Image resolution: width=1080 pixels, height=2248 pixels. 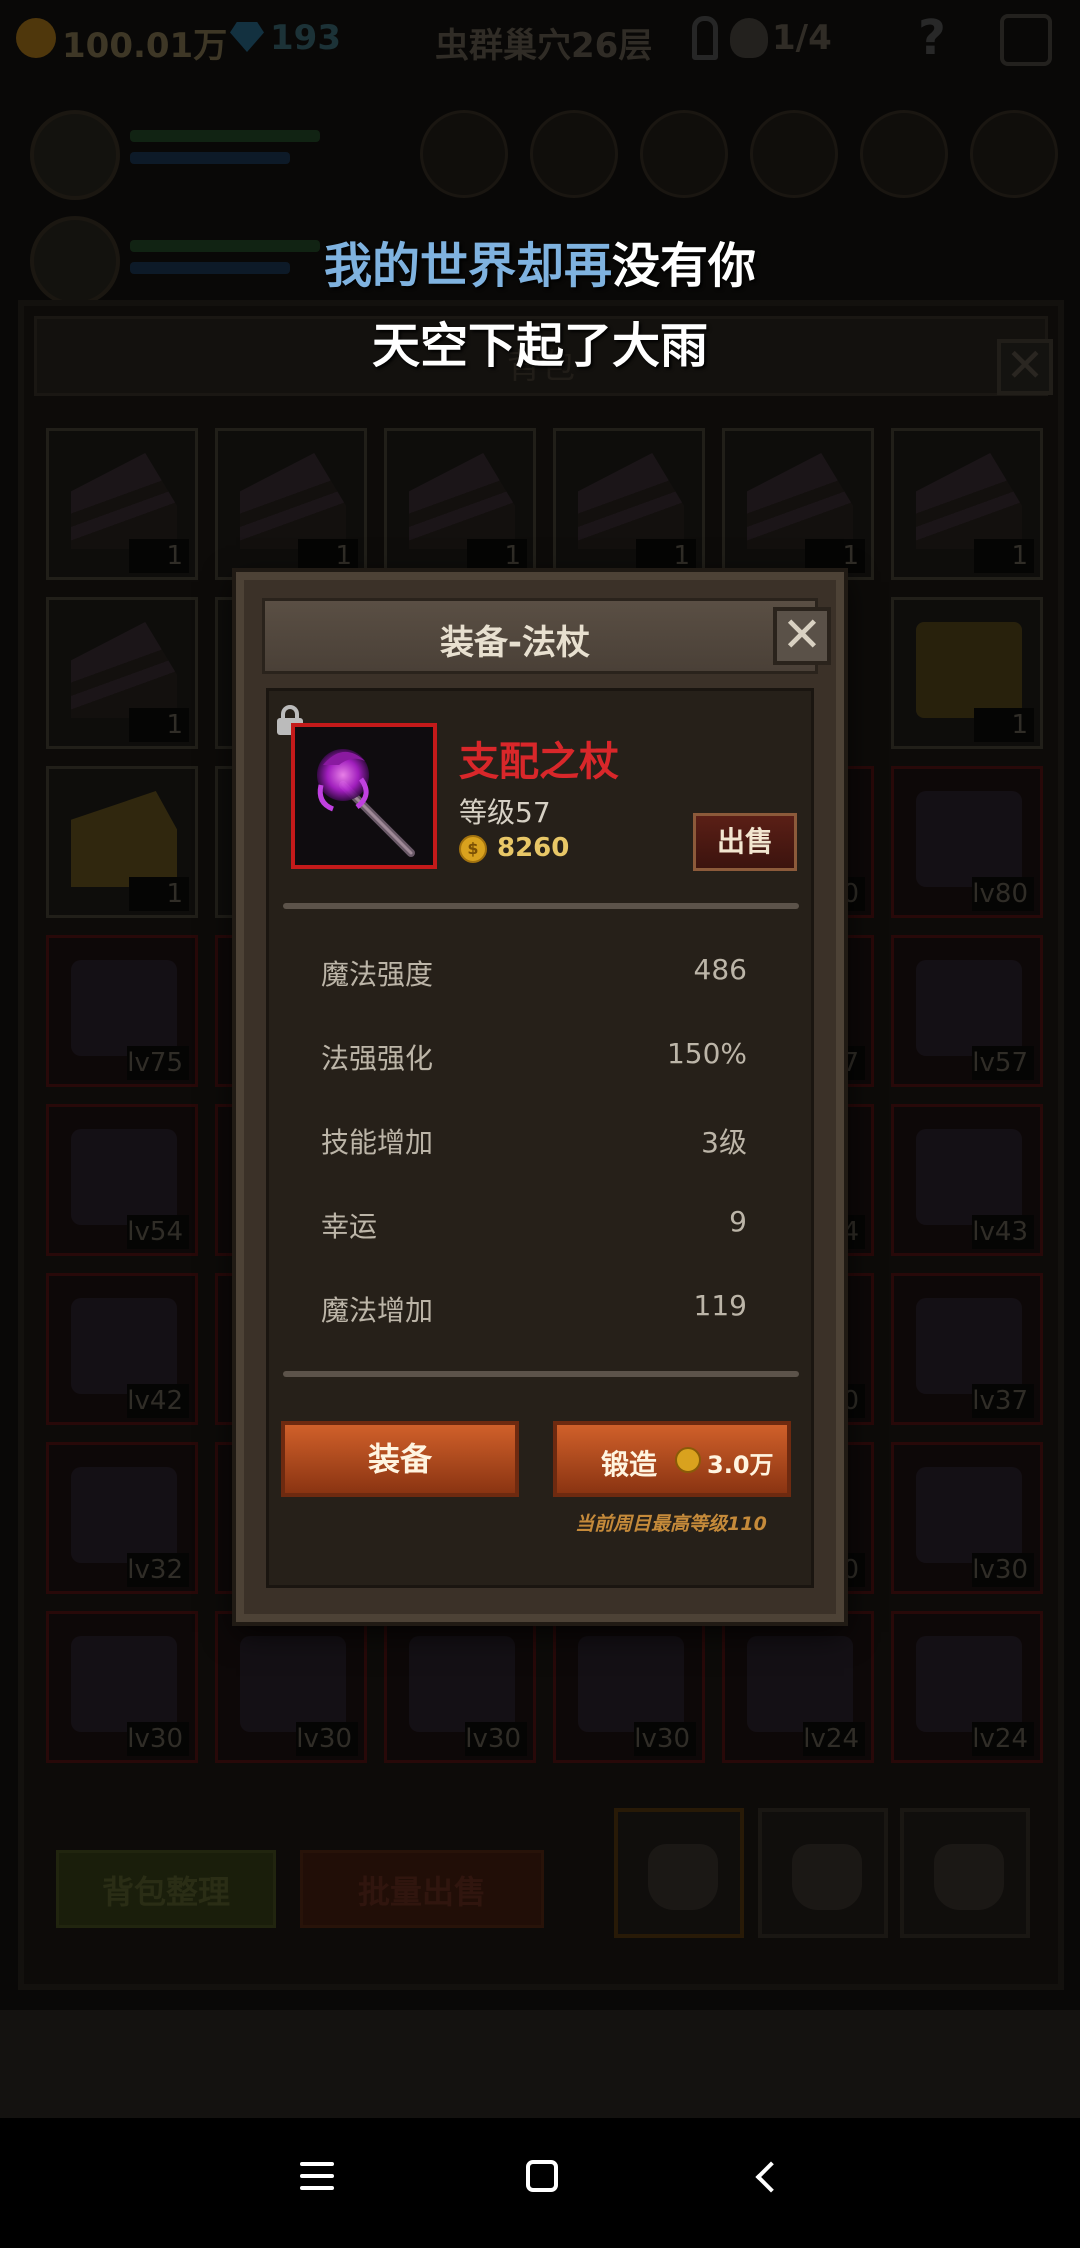 I want to click on bulk-sell-button: 批量出售, so click(x=422, y=1889).